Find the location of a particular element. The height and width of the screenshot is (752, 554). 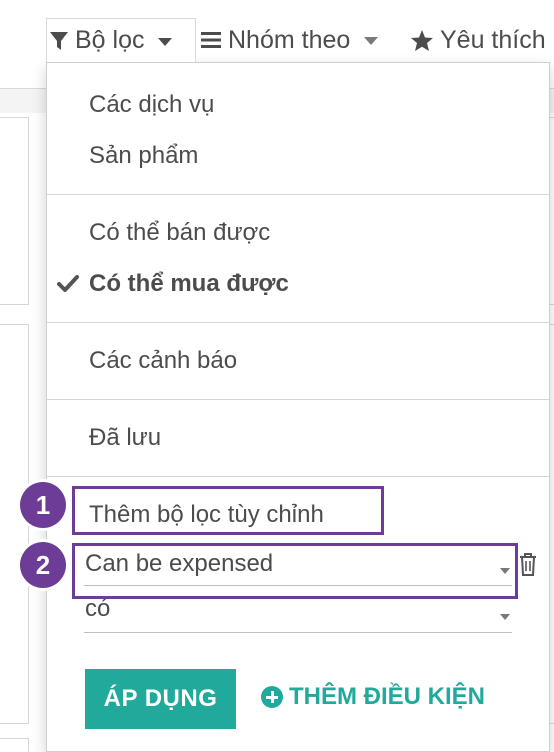

filter-item-can-be-purchased: Có thể mua được is located at coordinates (189, 284).